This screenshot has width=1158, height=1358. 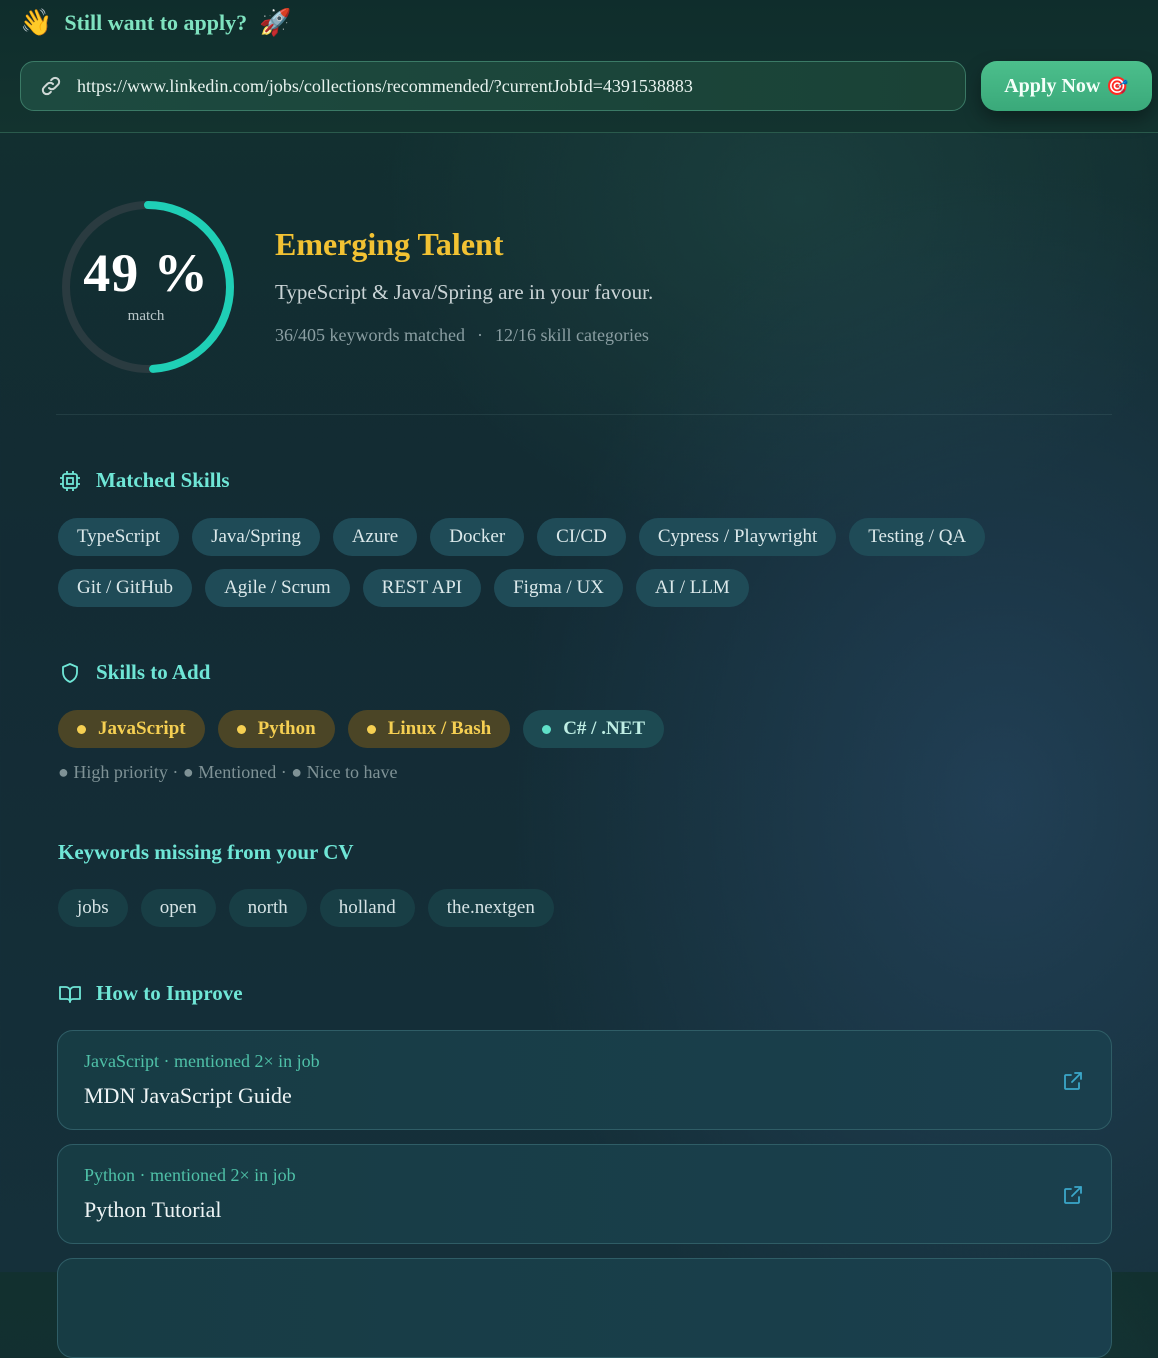 What do you see at coordinates (389, 244) in the screenshot?
I see `tier-title: Emerging Talent` at bounding box center [389, 244].